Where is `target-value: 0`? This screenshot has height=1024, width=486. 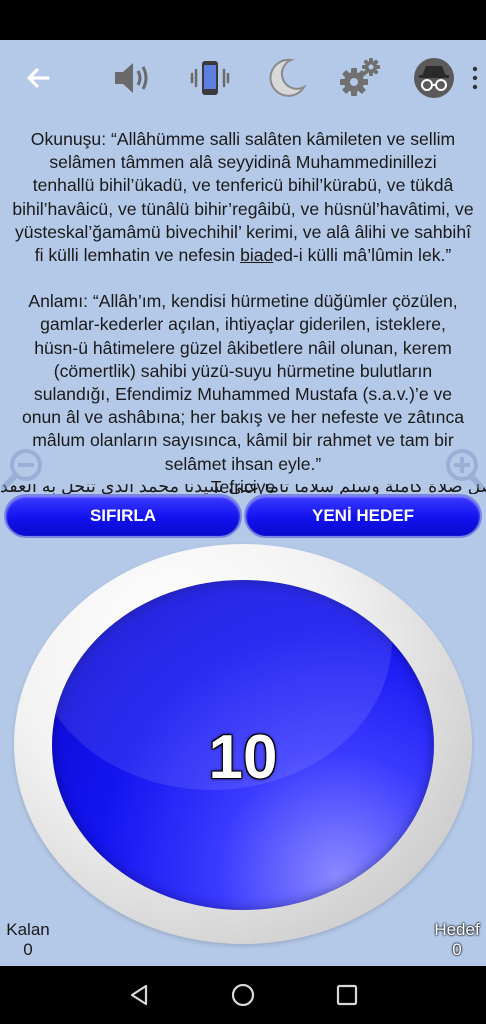 target-value: 0 is located at coordinates (457, 949).